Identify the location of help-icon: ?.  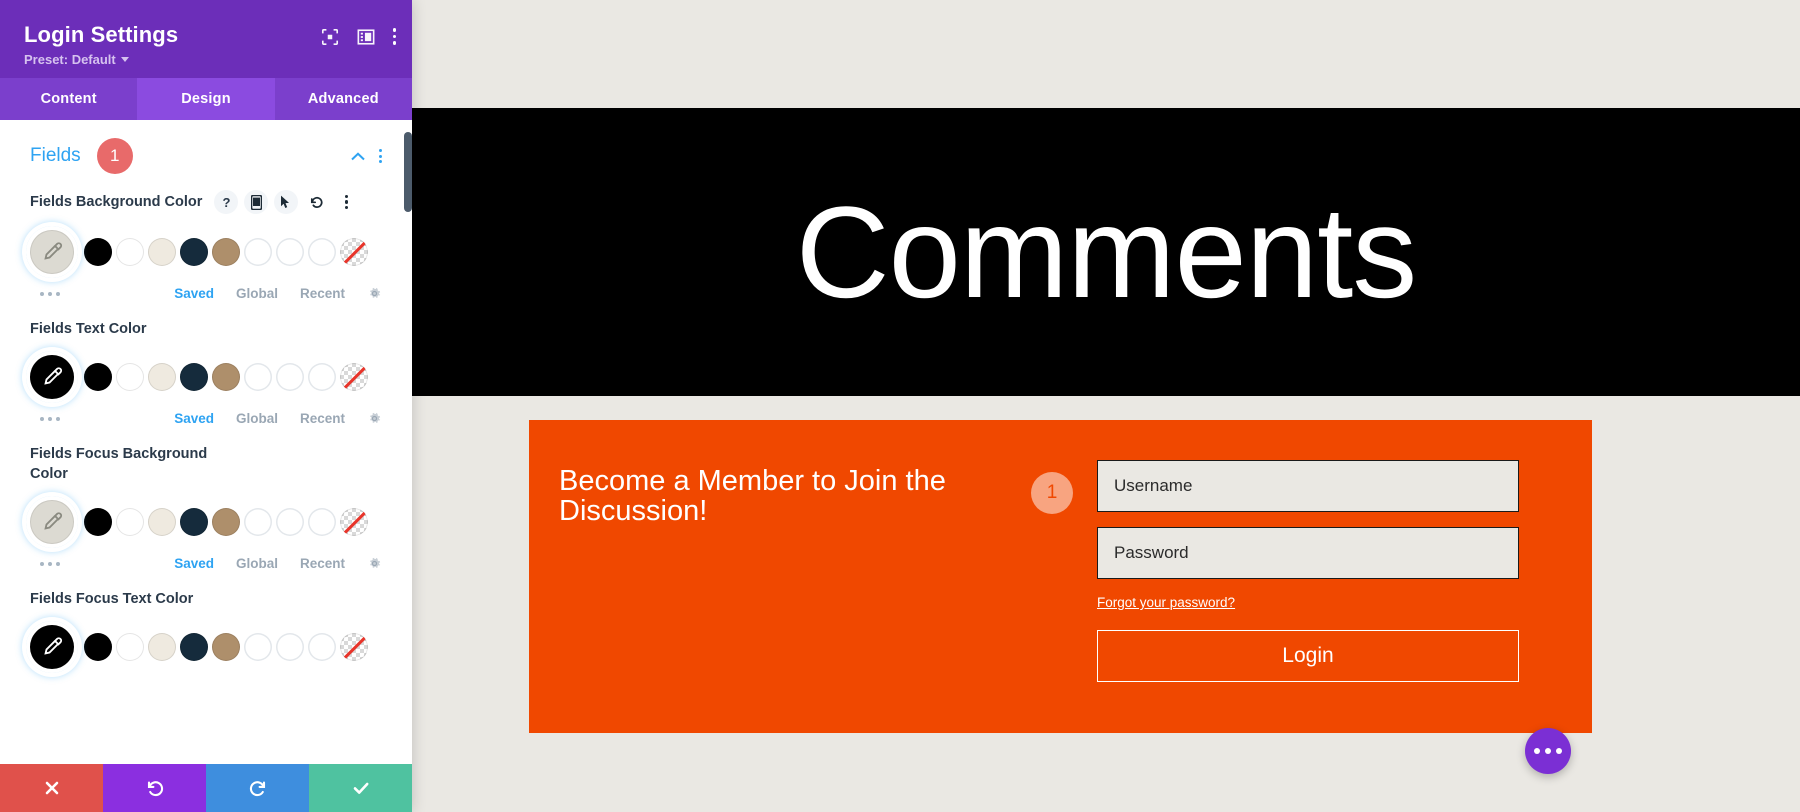
(226, 202).